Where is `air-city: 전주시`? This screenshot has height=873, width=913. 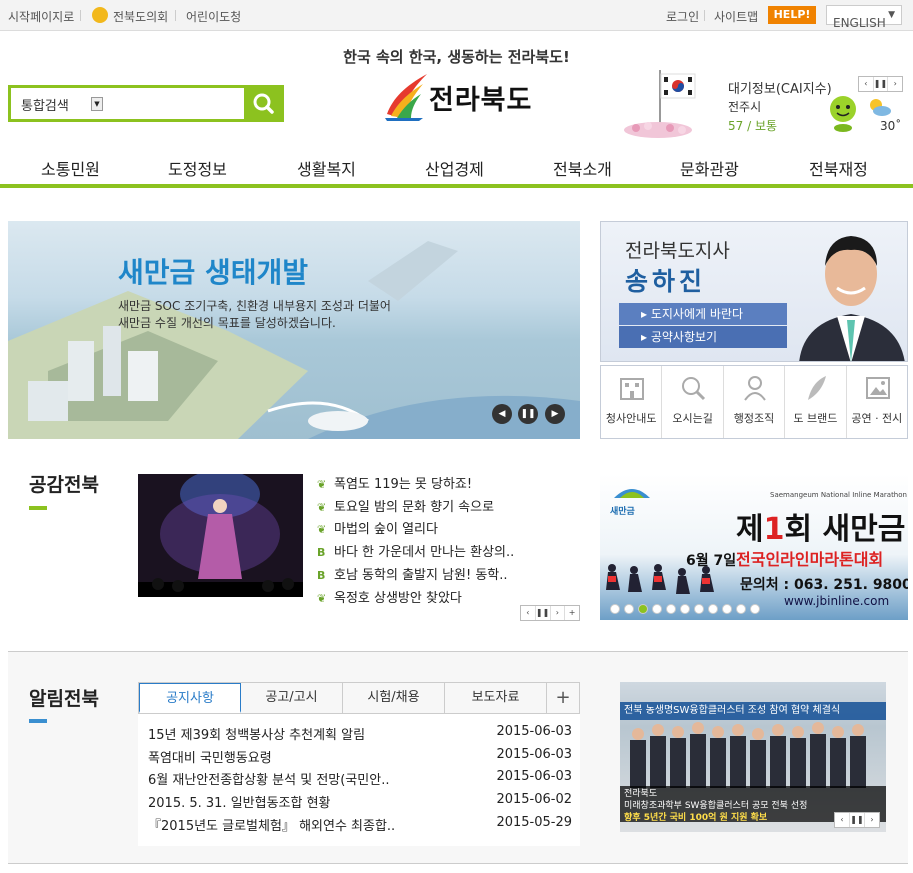
air-city: 전주시 is located at coordinates (745, 107).